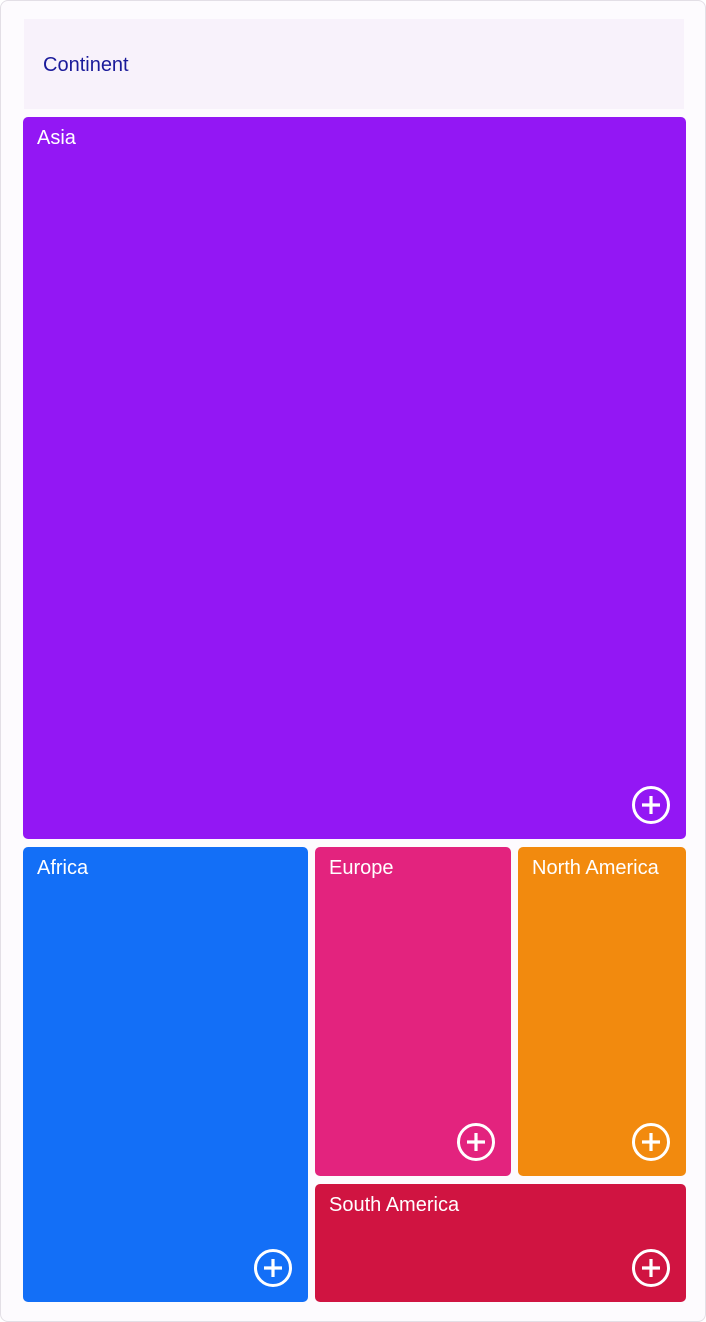  I want to click on tile-label-south-america: South America, so click(394, 1205).